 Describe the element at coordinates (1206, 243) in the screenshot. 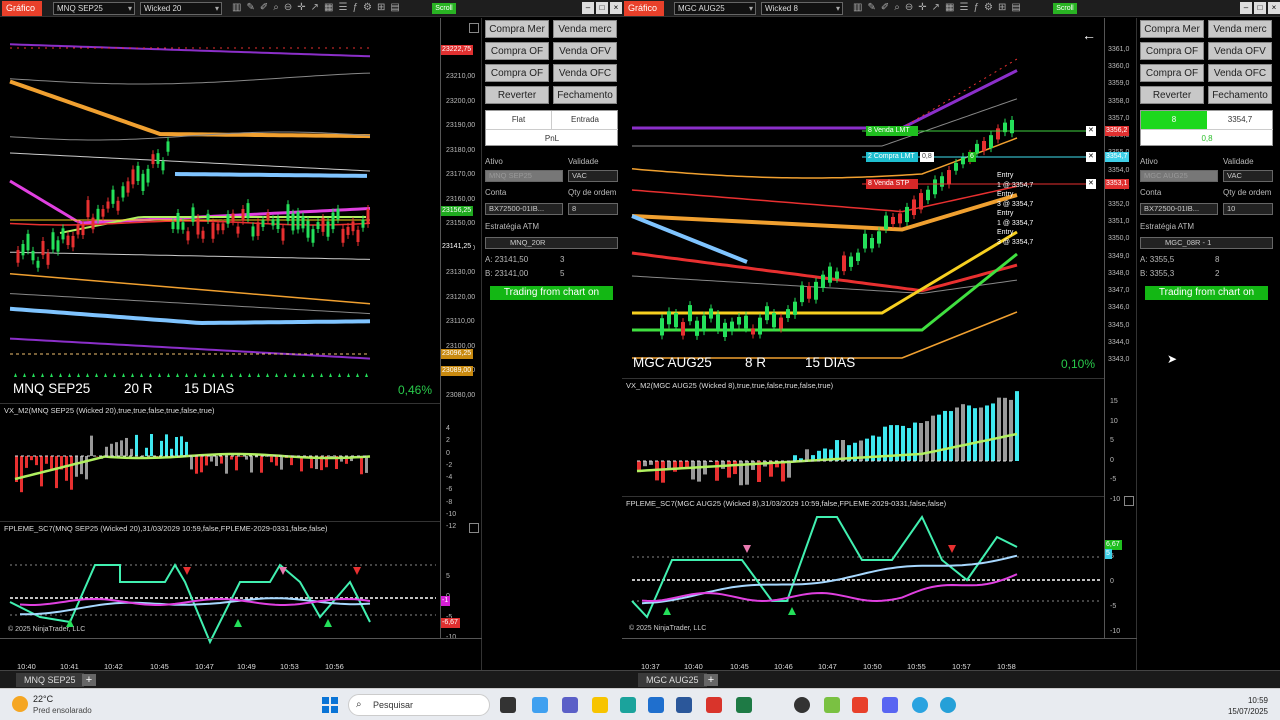

I see `atm-strategy-select: MGC_08R - 1` at that location.